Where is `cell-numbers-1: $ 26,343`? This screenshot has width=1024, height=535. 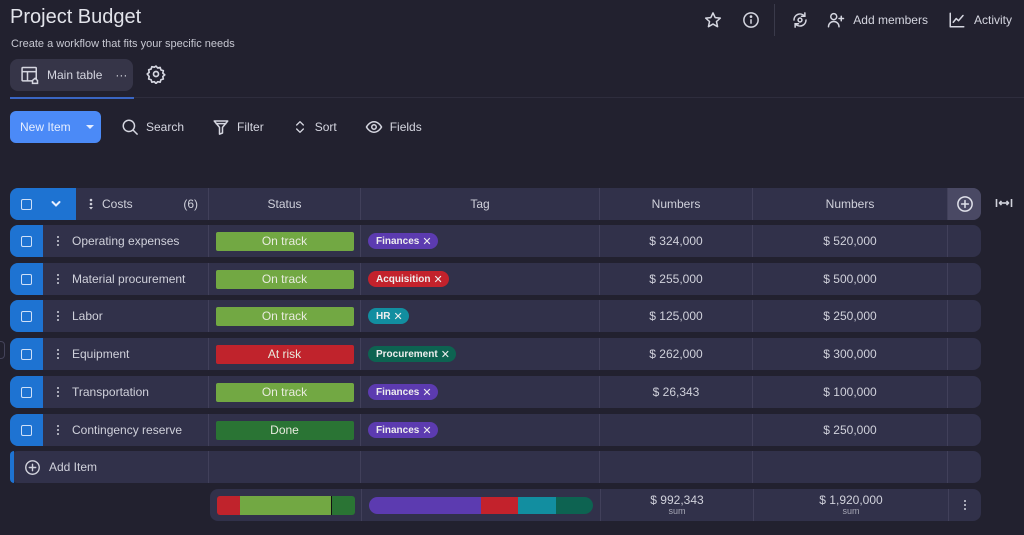
cell-numbers-1: $ 26,343 is located at coordinates (676, 392).